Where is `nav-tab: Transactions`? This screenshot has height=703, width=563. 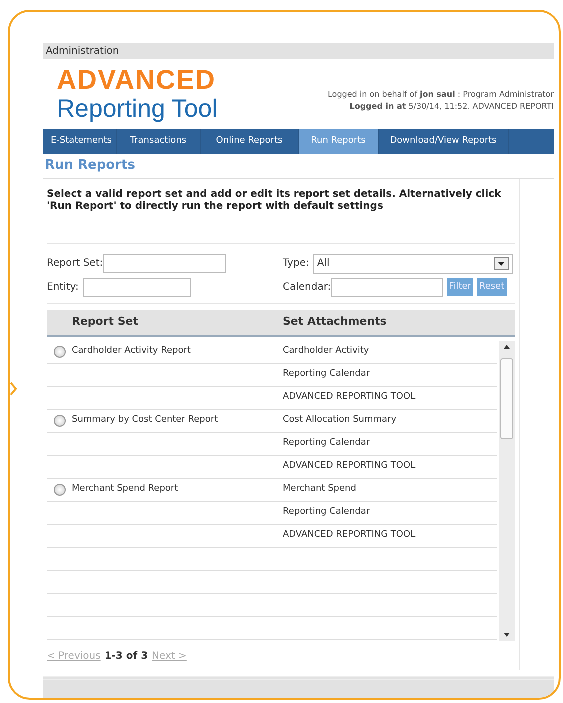
nav-tab: Transactions is located at coordinates (159, 141).